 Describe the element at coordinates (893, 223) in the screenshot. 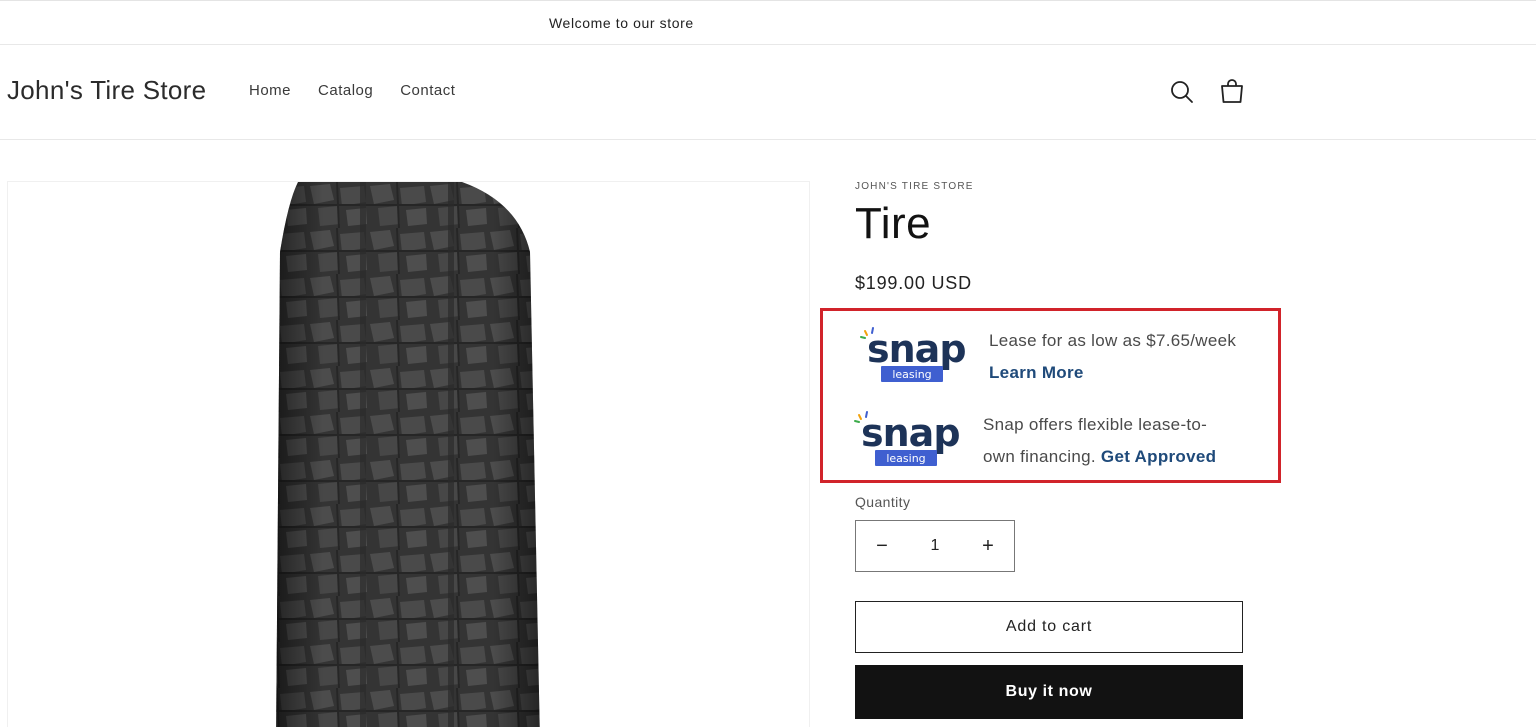

I see `product-title: Tire` at that location.